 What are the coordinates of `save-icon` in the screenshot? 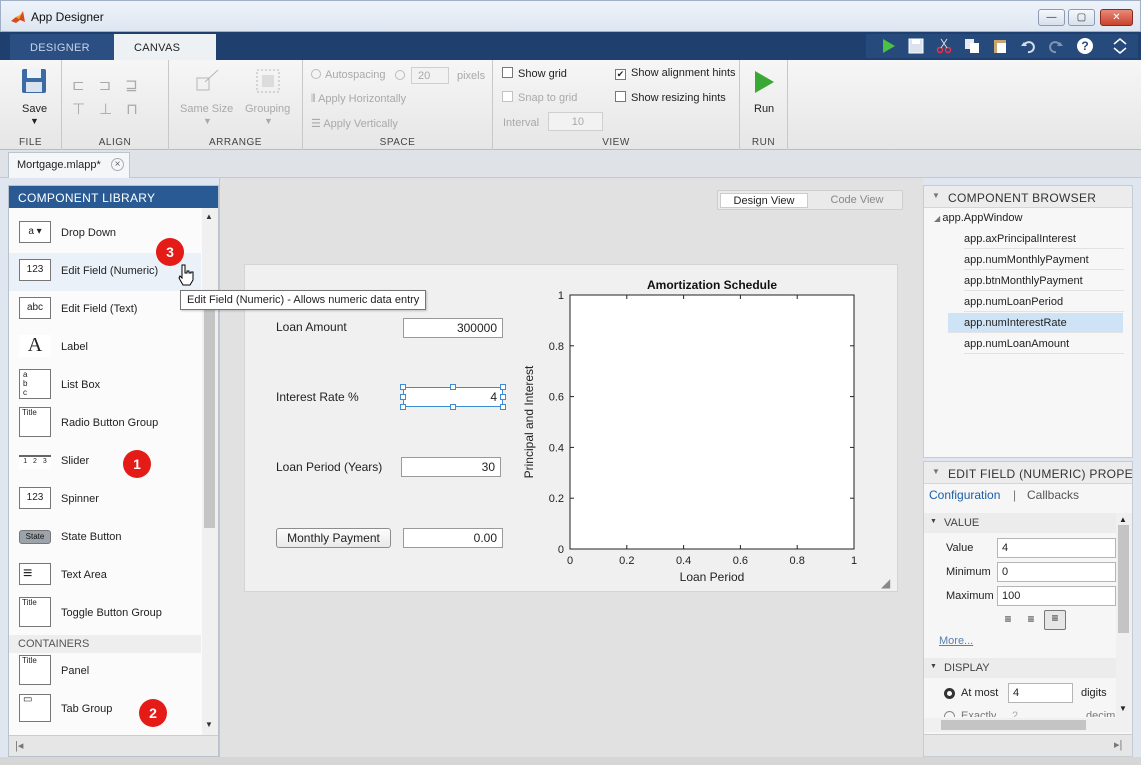 It's located at (916, 46).